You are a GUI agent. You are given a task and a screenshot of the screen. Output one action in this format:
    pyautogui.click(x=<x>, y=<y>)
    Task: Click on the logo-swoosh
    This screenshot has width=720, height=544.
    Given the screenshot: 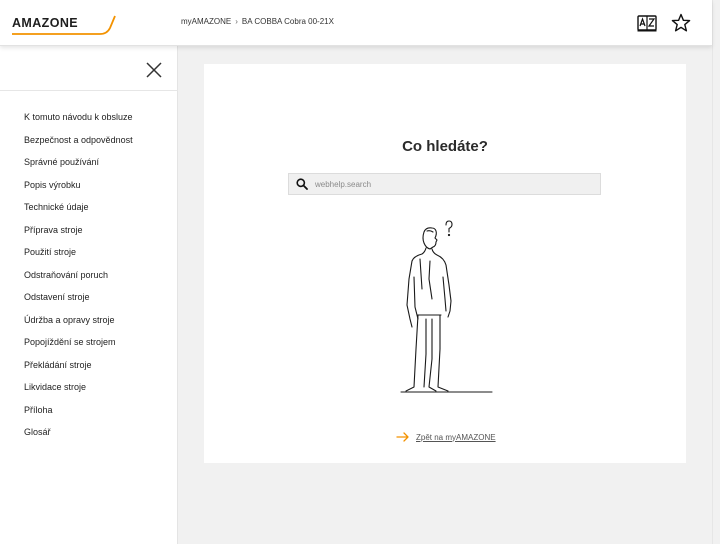 What is the action you would take?
    pyautogui.click(x=64, y=25)
    